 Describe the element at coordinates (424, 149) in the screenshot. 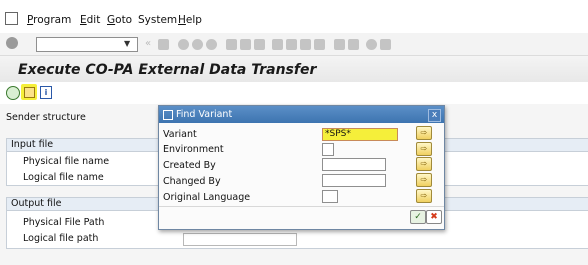

I see `environment-multiple-selection-button: ⇨` at that location.